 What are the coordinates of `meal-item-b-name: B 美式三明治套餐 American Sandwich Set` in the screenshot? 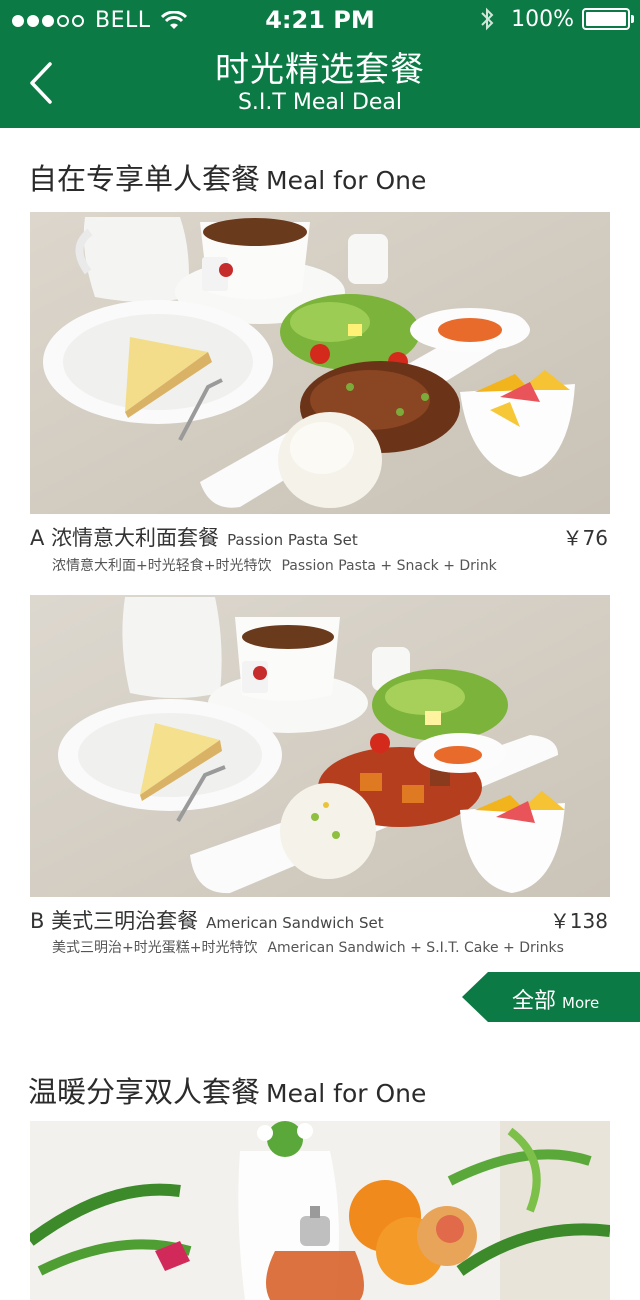 It's located at (207, 920).